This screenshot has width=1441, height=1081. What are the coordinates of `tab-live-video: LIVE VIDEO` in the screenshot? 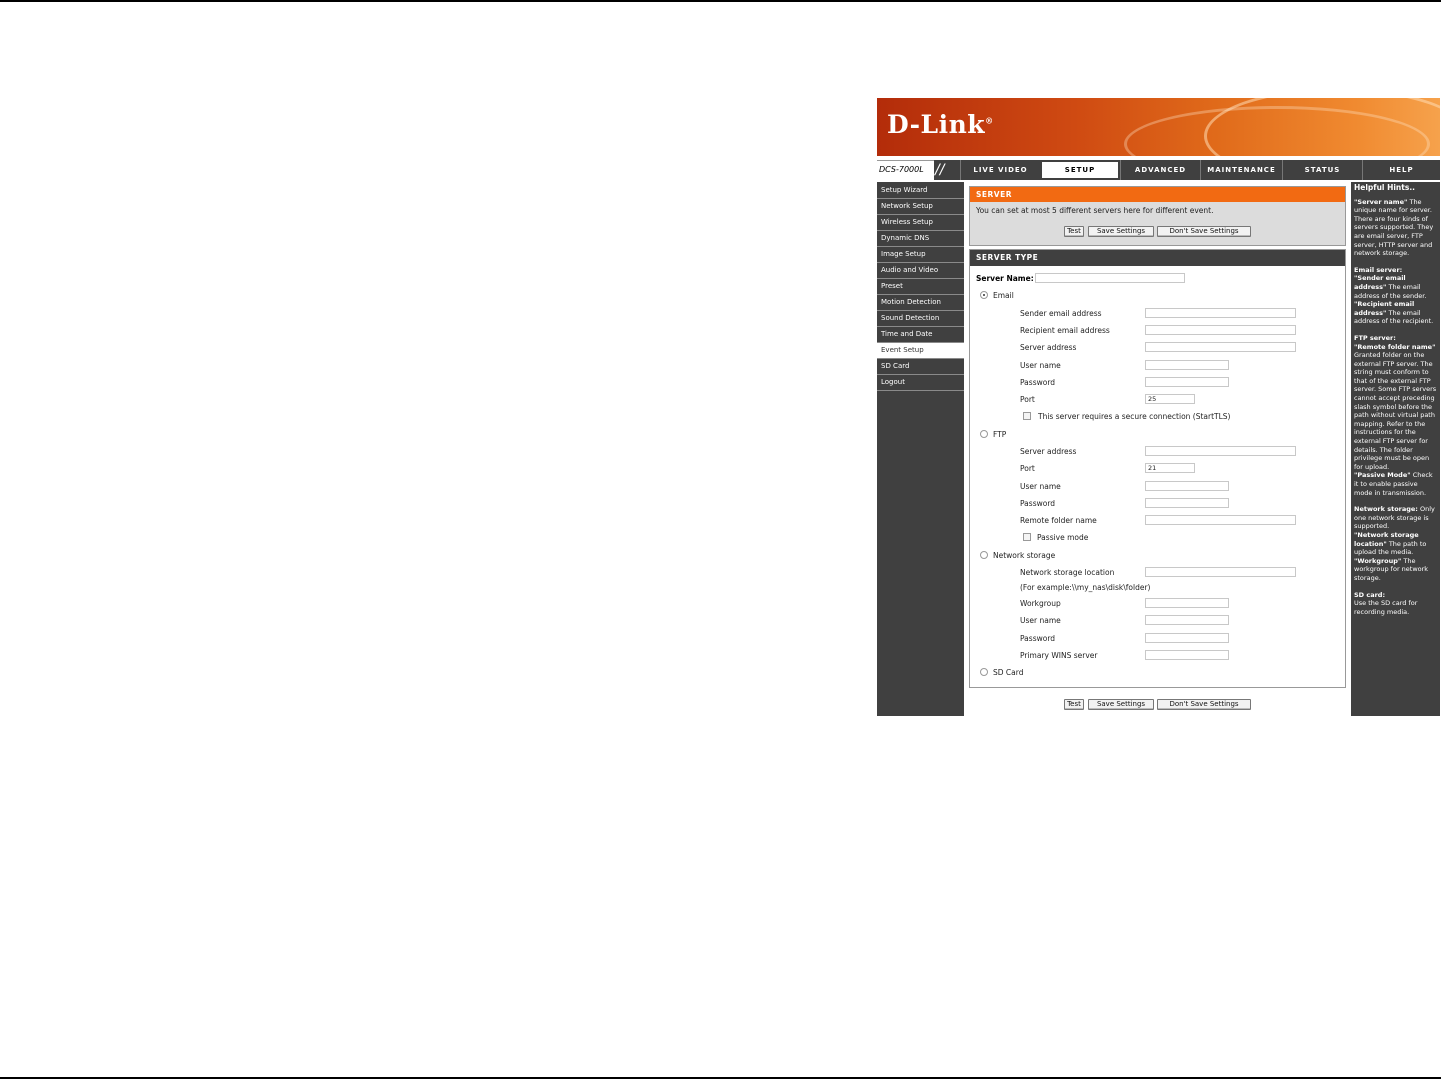 It's located at (1000, 170).